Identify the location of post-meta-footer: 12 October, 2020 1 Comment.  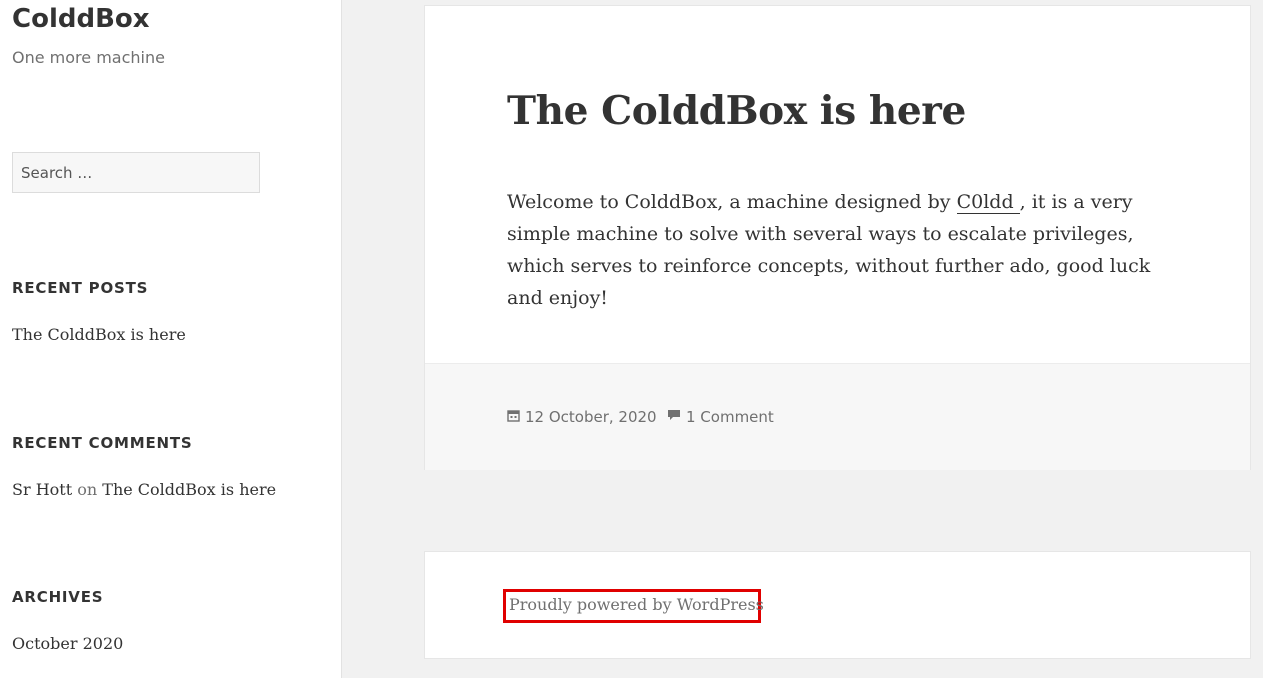
(837, 416).